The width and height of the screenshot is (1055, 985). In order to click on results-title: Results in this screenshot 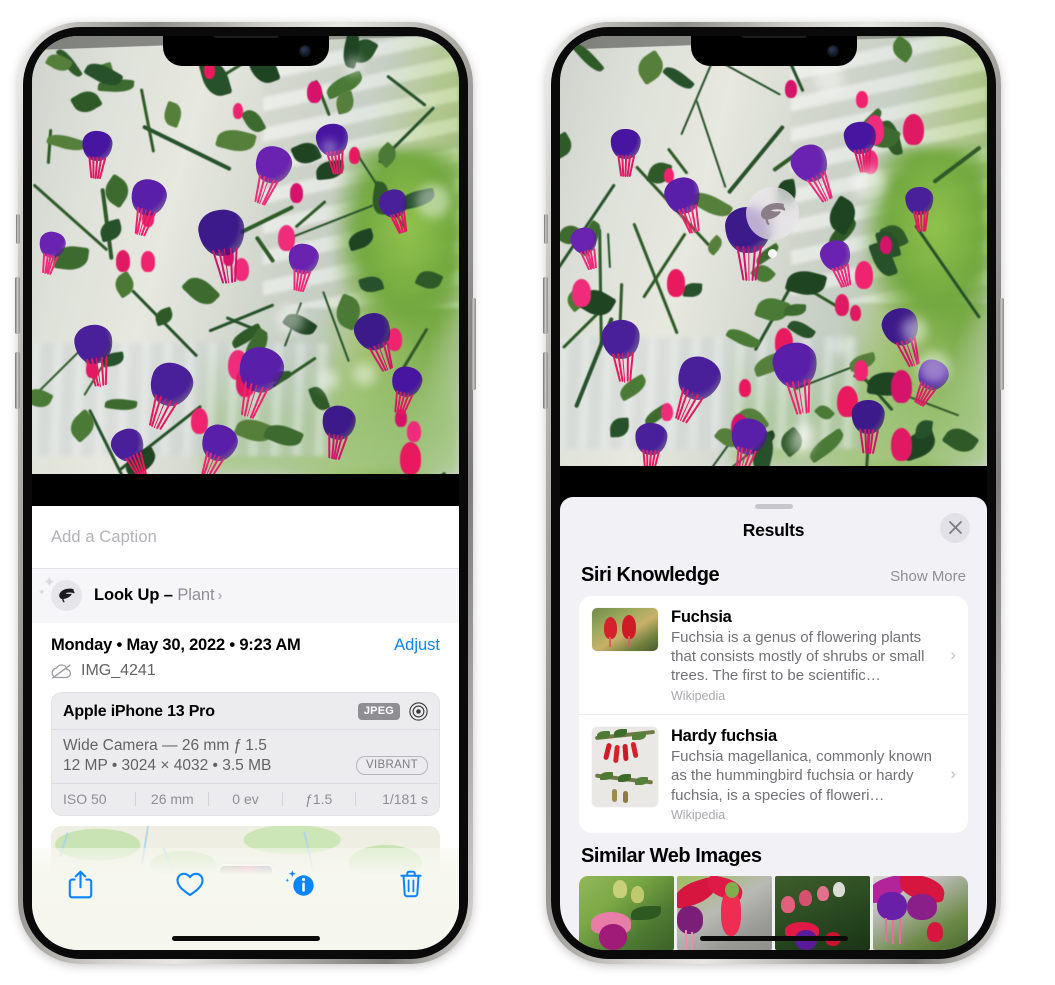, I will do `click(773, 529)`.